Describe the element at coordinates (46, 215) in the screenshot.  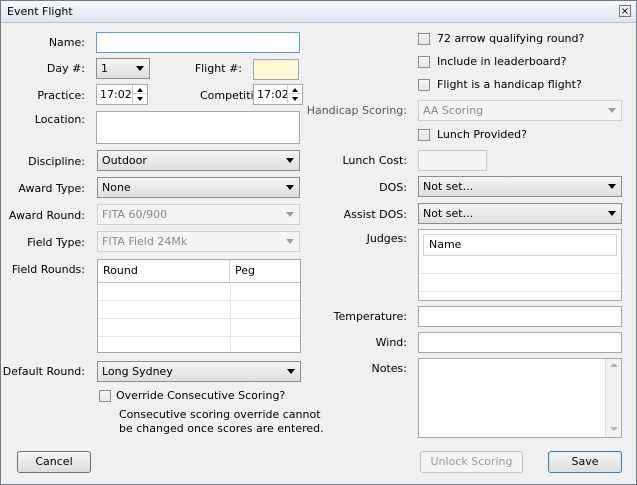
I see `award-round-label: Award Round:` at that location.